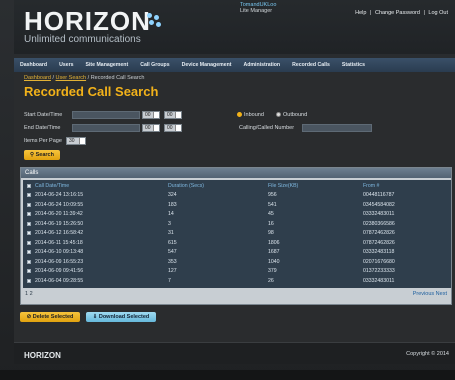  I want to click on top-links: Help | Change Password | Log Out, so click(401, 13).